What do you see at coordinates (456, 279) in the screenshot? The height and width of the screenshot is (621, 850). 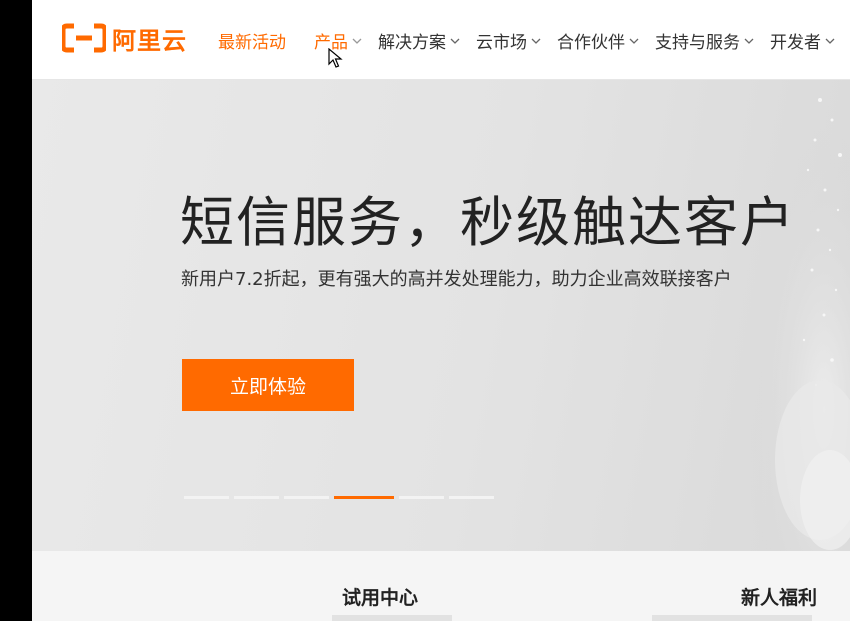 I see `hero-subtitle: 新用户7.2折起，更有强大的高并发处理能力，助力企业高效联接客户` at bounding box center [456, 279].